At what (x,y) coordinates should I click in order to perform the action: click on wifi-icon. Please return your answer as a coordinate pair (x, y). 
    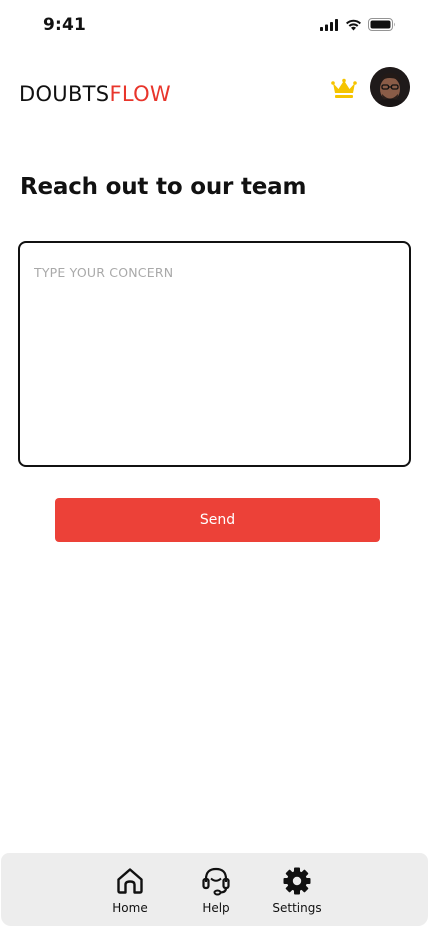
    Looking at the image, I should click on (353, 24).